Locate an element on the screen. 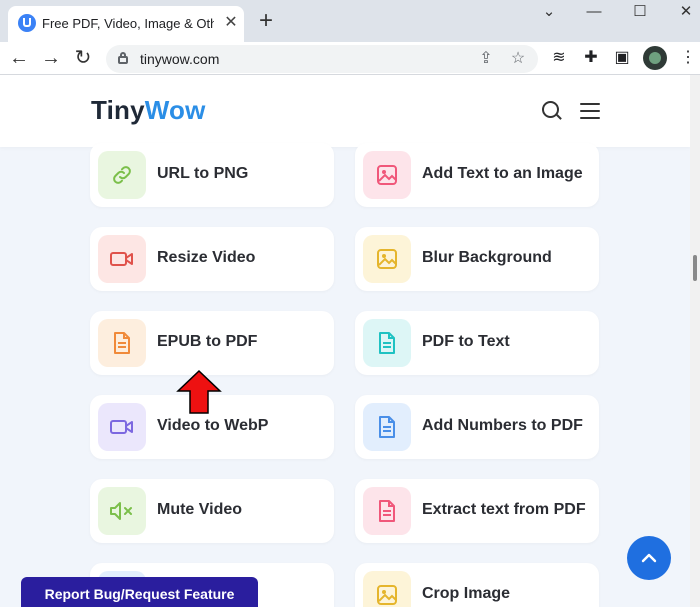 The height and width of the screenshot is (607, 700). hamburger-menu-icon is located at coordinates (590, 111).